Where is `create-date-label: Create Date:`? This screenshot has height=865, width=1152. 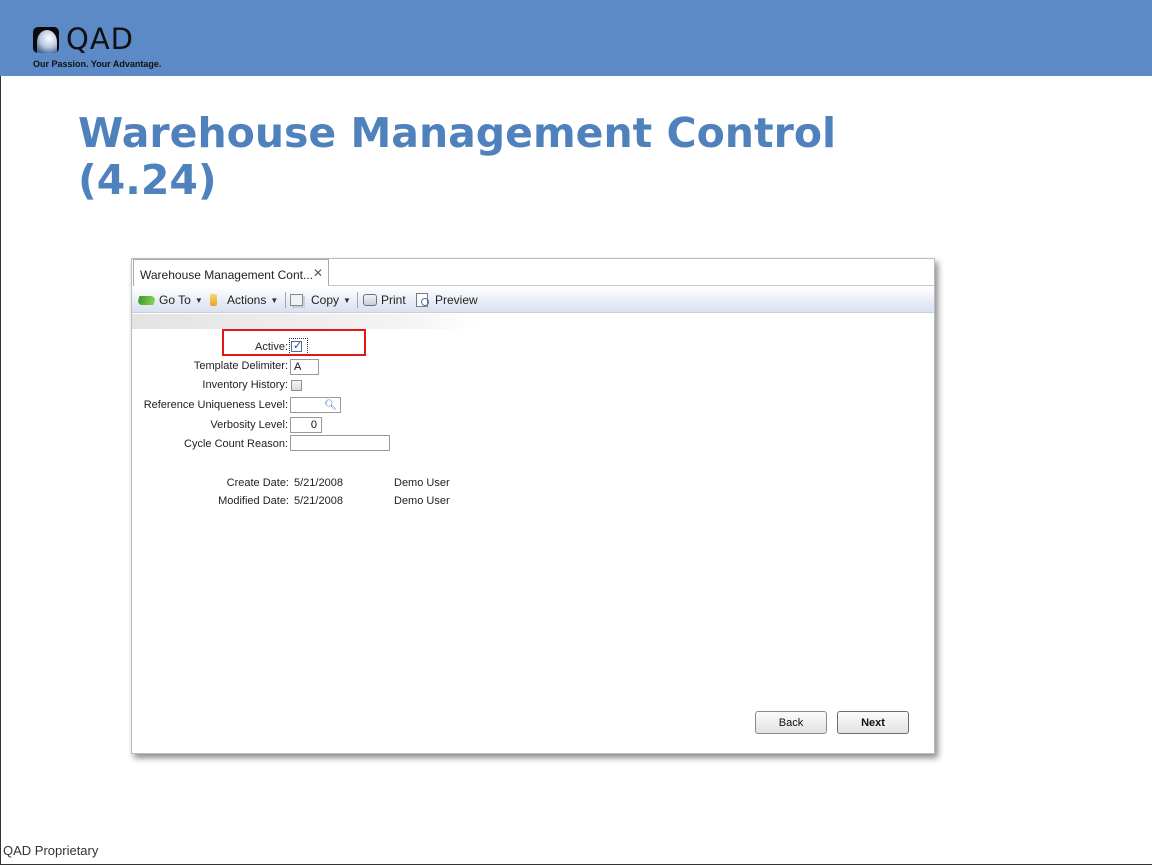
create-date-label: Create Date: is located at coordinates (257, 483).